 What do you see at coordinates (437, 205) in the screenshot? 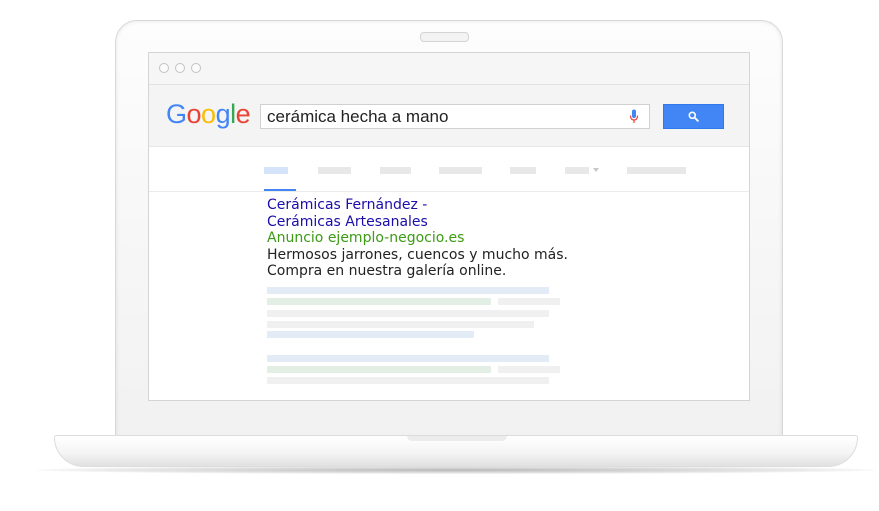
I see `ad-title-line1: Cerámicas Fernández -` at bounding box center [437, 205].